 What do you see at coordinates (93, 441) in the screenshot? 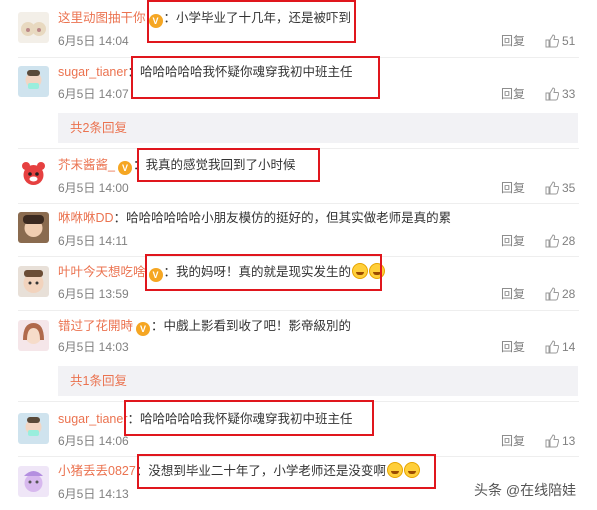
I see `comment-time: 6月5日 14:06` at bounding box center [93, 441].